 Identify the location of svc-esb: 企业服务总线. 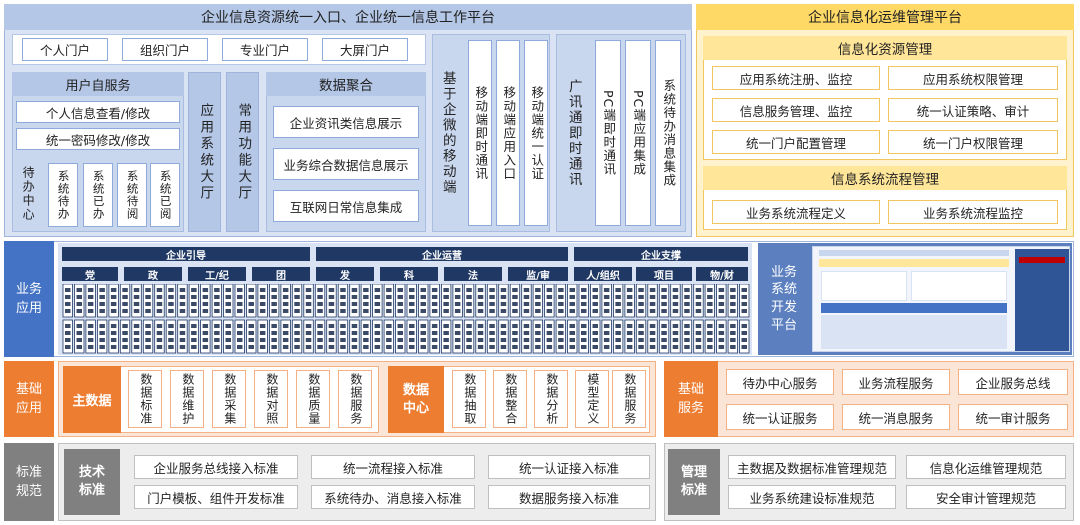
(1013, 382).